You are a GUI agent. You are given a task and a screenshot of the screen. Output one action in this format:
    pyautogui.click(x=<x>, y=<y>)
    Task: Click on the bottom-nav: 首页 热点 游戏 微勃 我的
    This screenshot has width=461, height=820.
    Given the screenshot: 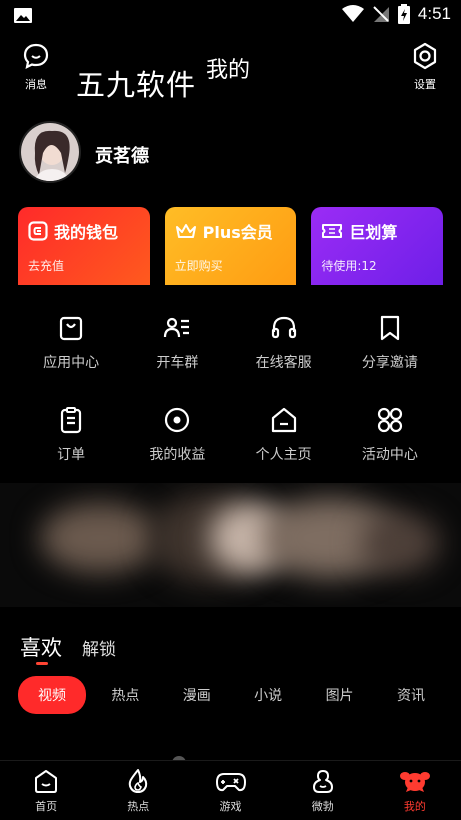 What is the action you would take?
    pyautogui.click(x=230, y=790)
    